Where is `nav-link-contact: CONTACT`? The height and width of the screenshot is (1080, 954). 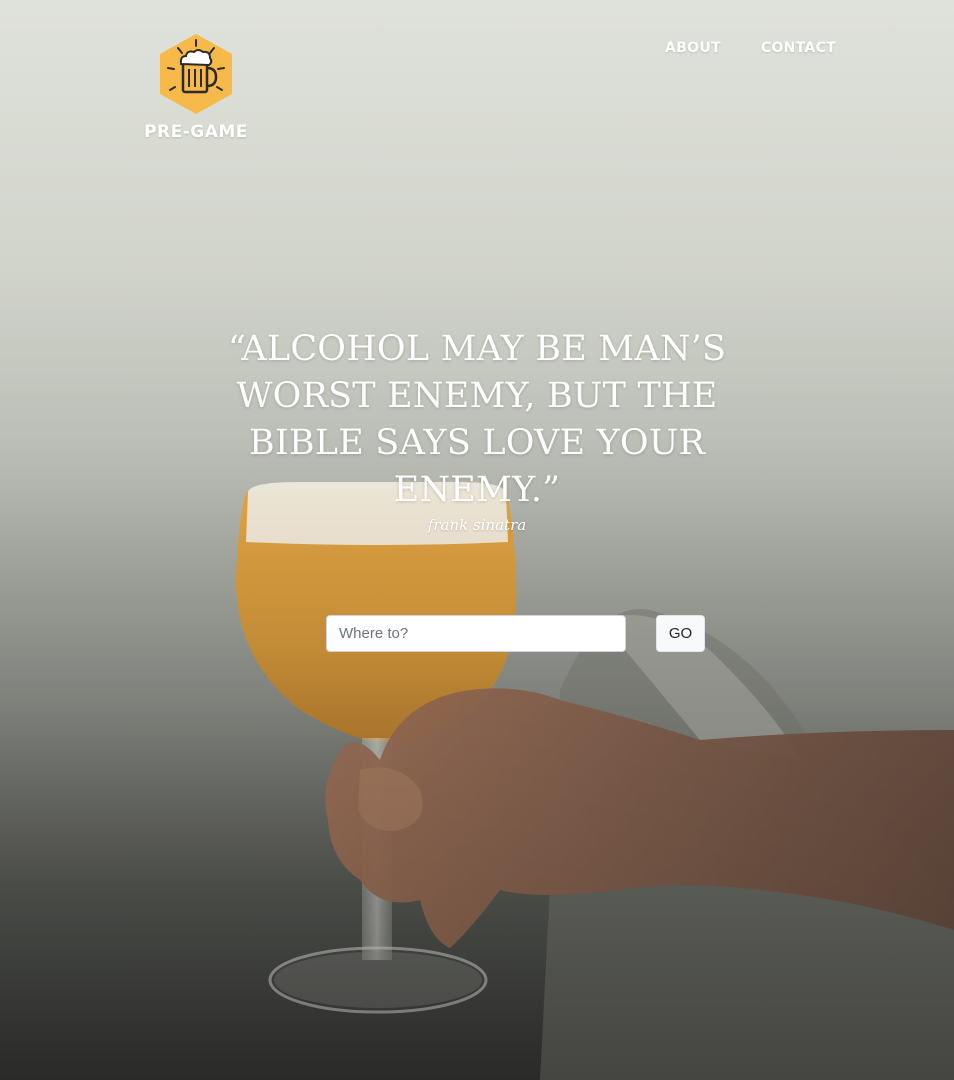 nav-link-contact: CONTACT is located at coordinates (798, 48).